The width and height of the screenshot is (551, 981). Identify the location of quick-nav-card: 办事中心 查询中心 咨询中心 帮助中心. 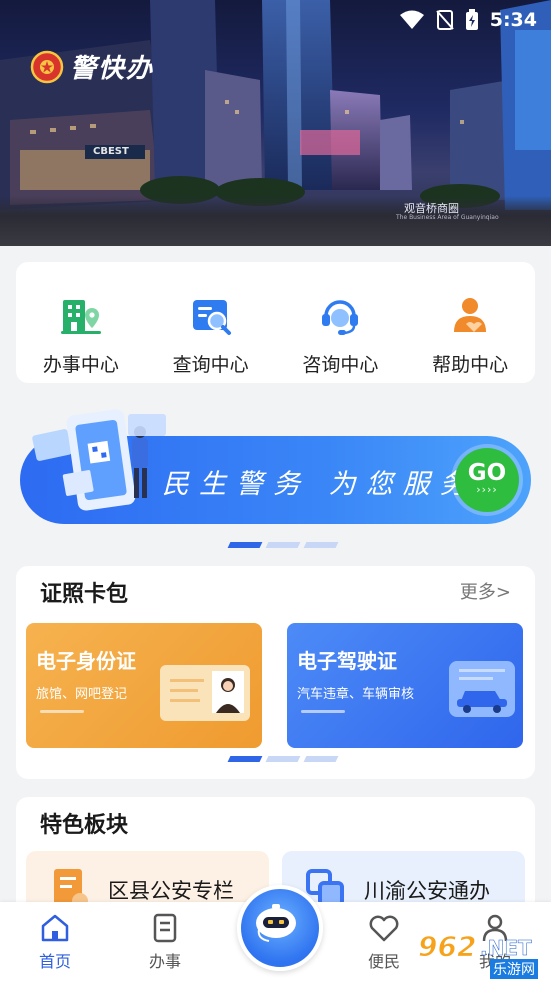
(275, 322).